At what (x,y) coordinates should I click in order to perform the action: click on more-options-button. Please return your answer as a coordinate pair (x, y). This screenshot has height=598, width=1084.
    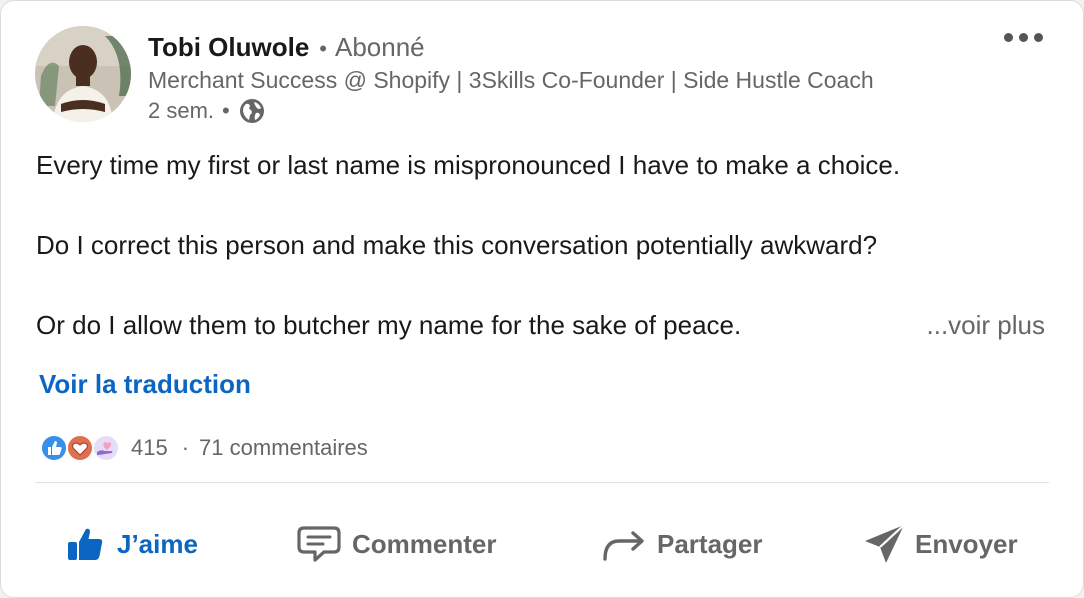
    Looking at the image, I should click on (1023, 37).